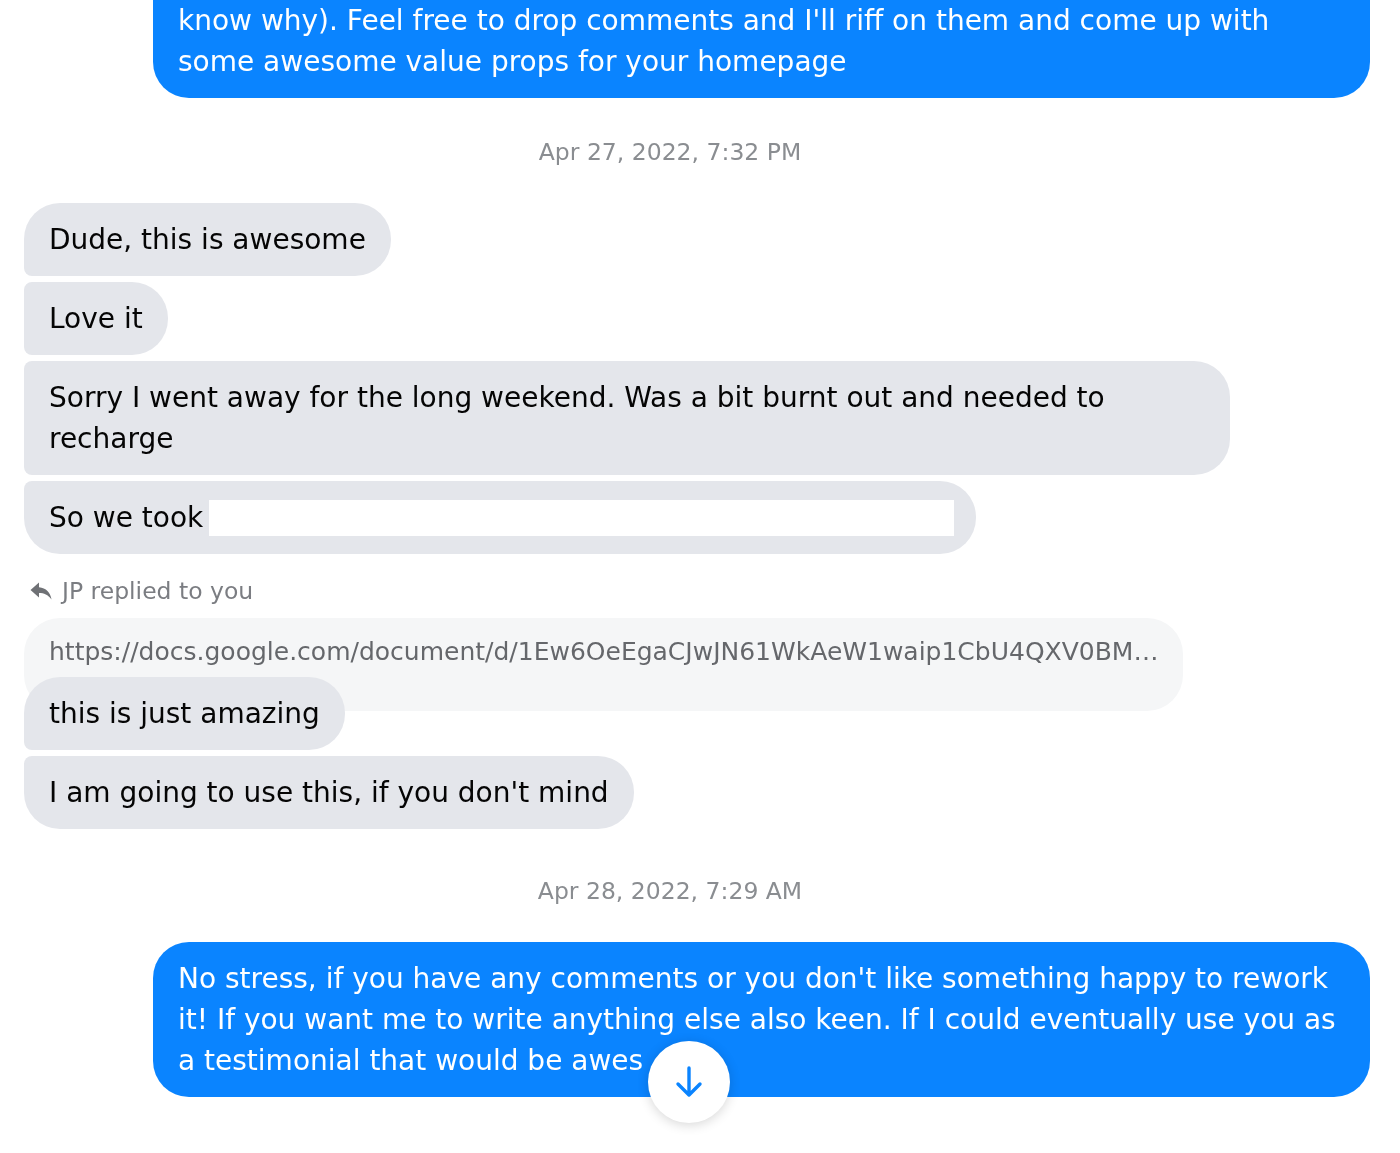  Describe the element at coordinates (207, 239) in the screenshot. I see `message-bubble: Dude, this is awesome` at that location.